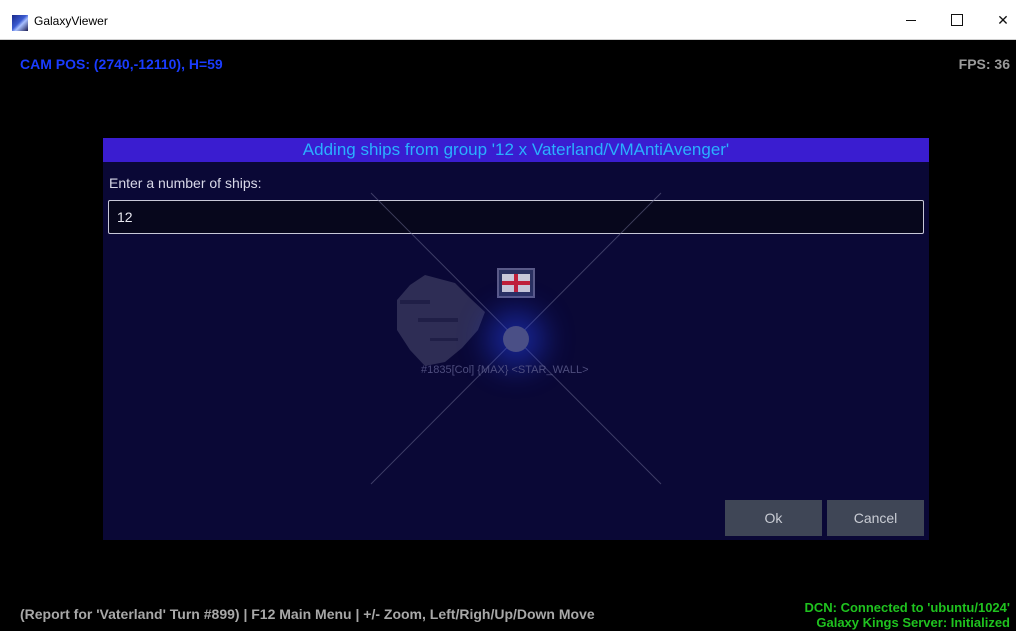  What do you see at coordinates (875, 518) in the screenshot?
I see `cancel-button: Cancel` at bounding box center [875, 518].